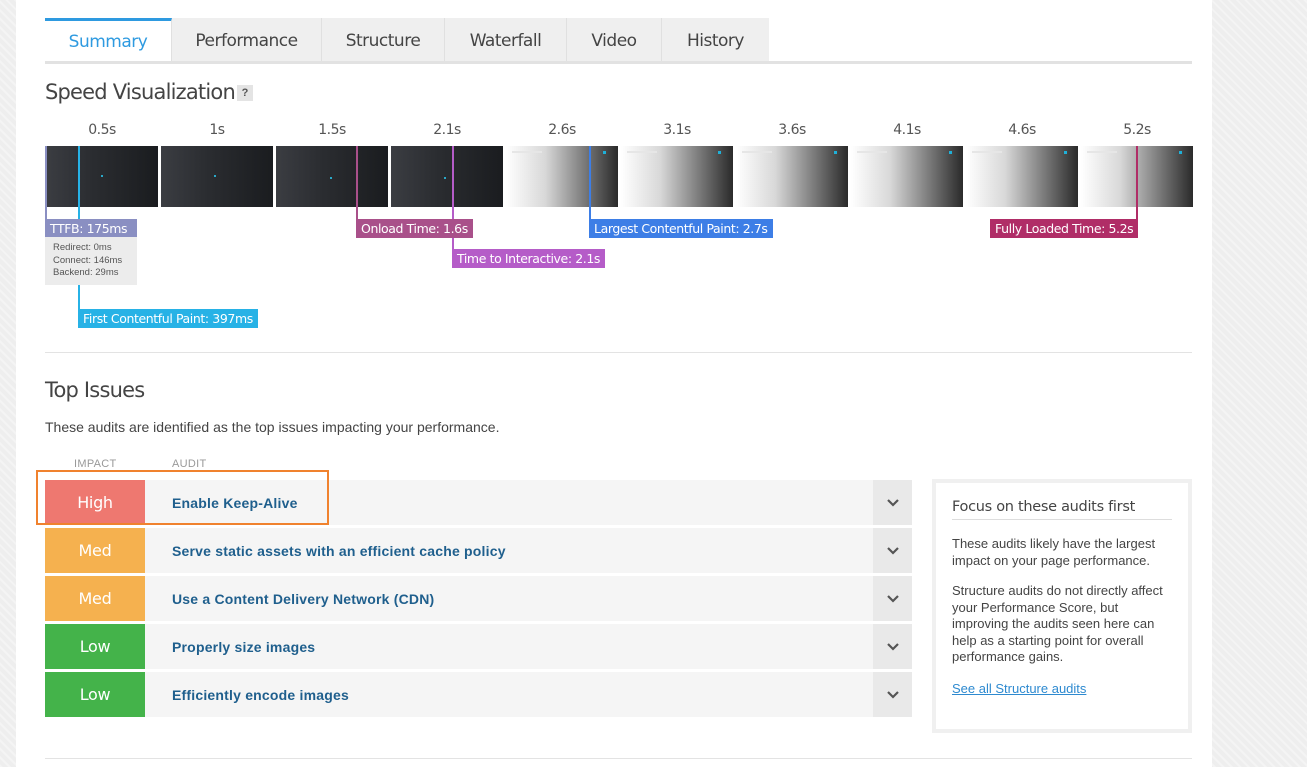 The image size is (1307, 767). What do you see at coordinates (189, 464) in the screenshot?
I see `audit-column-header: AUDIT` at bounding box center [189, 464].